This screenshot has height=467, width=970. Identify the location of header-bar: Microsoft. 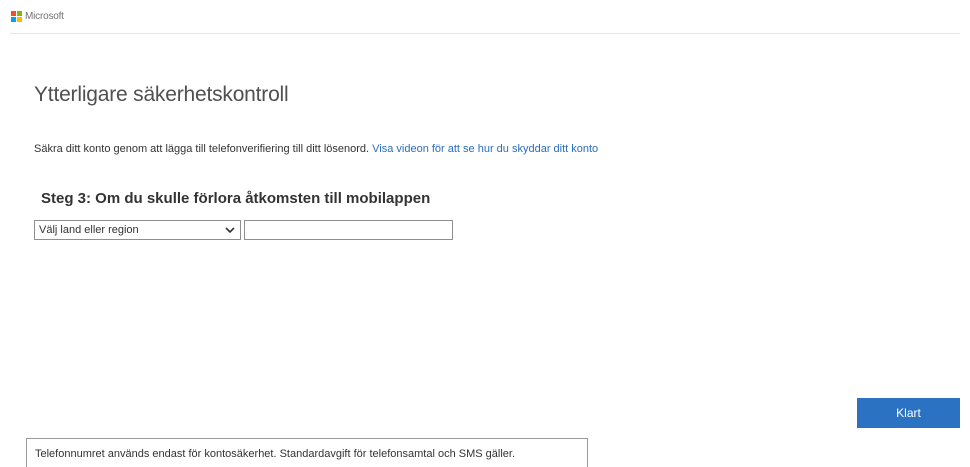
(485, 17).